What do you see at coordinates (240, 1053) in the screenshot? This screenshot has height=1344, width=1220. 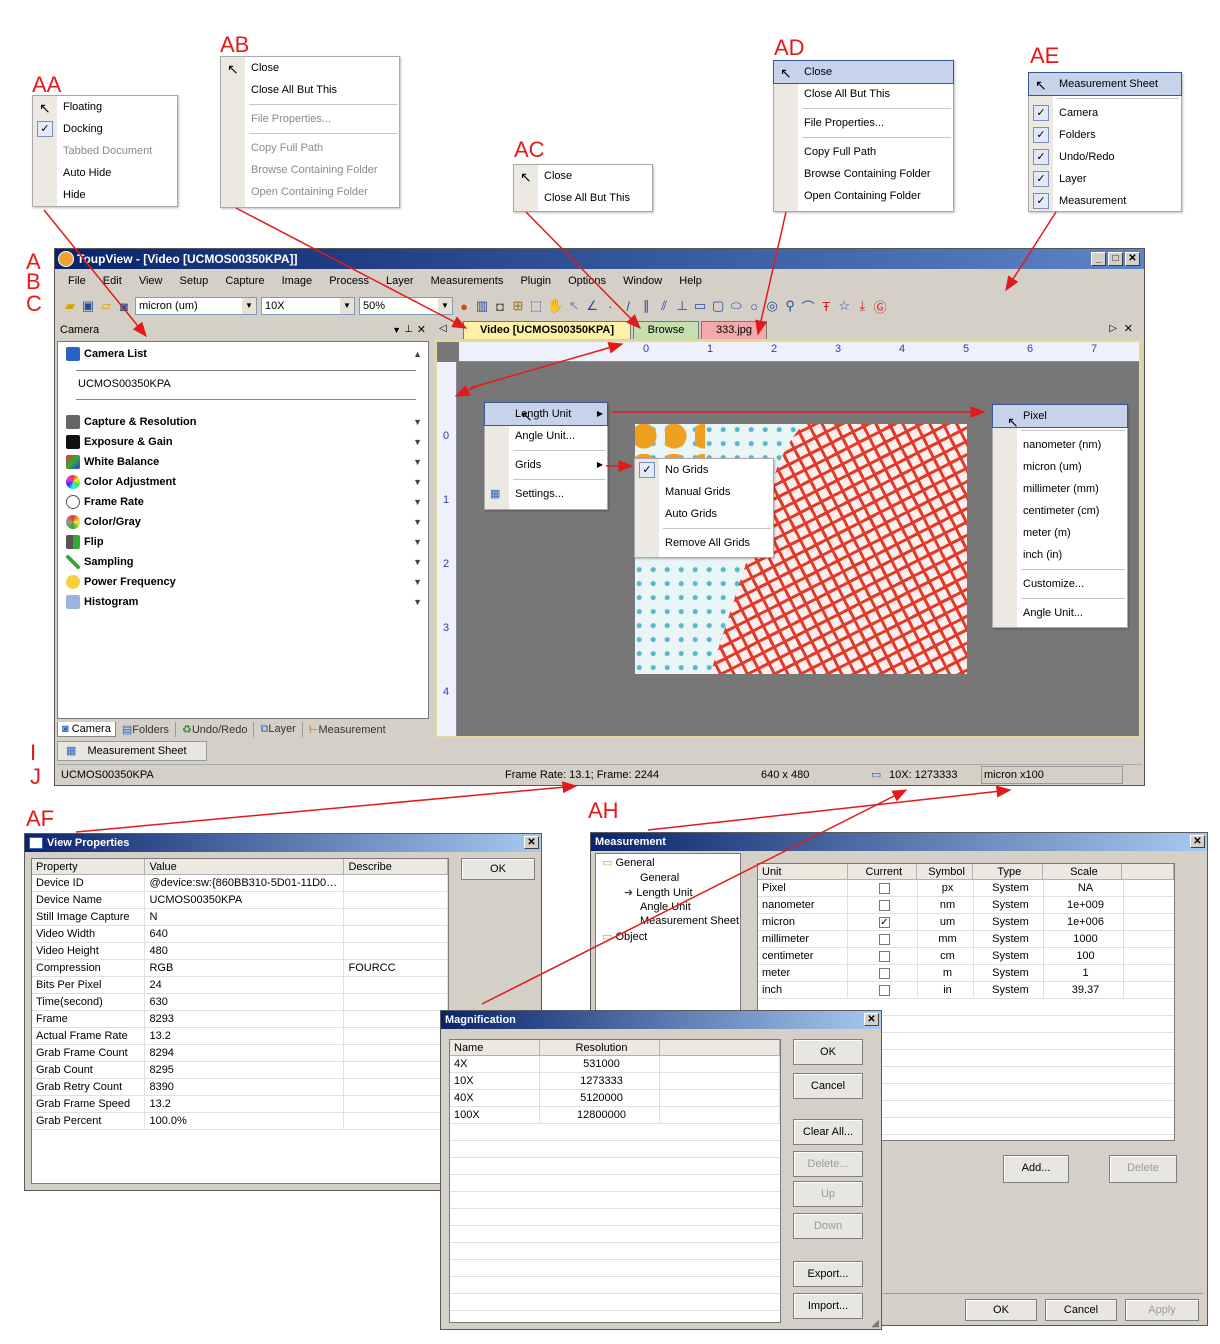 I see `table-row: Grab Frame Count 8294` at bounding box center [240, 1053].